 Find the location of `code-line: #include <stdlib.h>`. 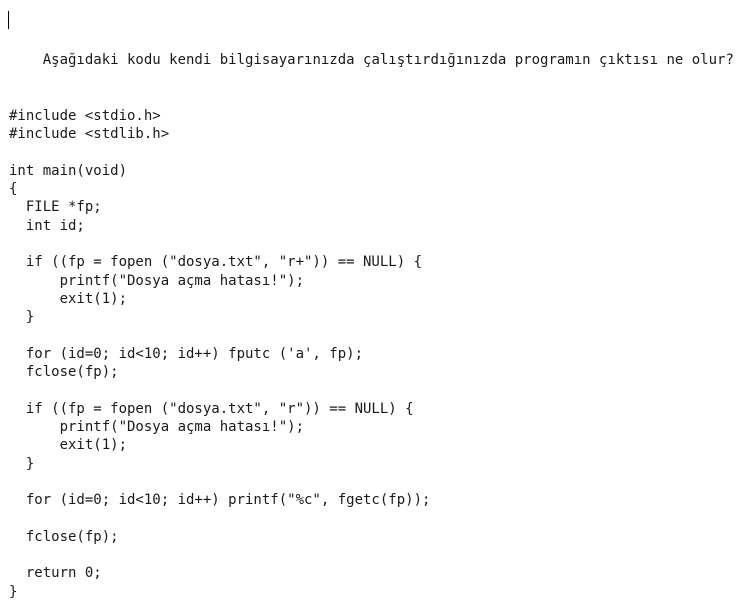

code-line: #include <stdlib.h> is located at coordinates (89, 134).